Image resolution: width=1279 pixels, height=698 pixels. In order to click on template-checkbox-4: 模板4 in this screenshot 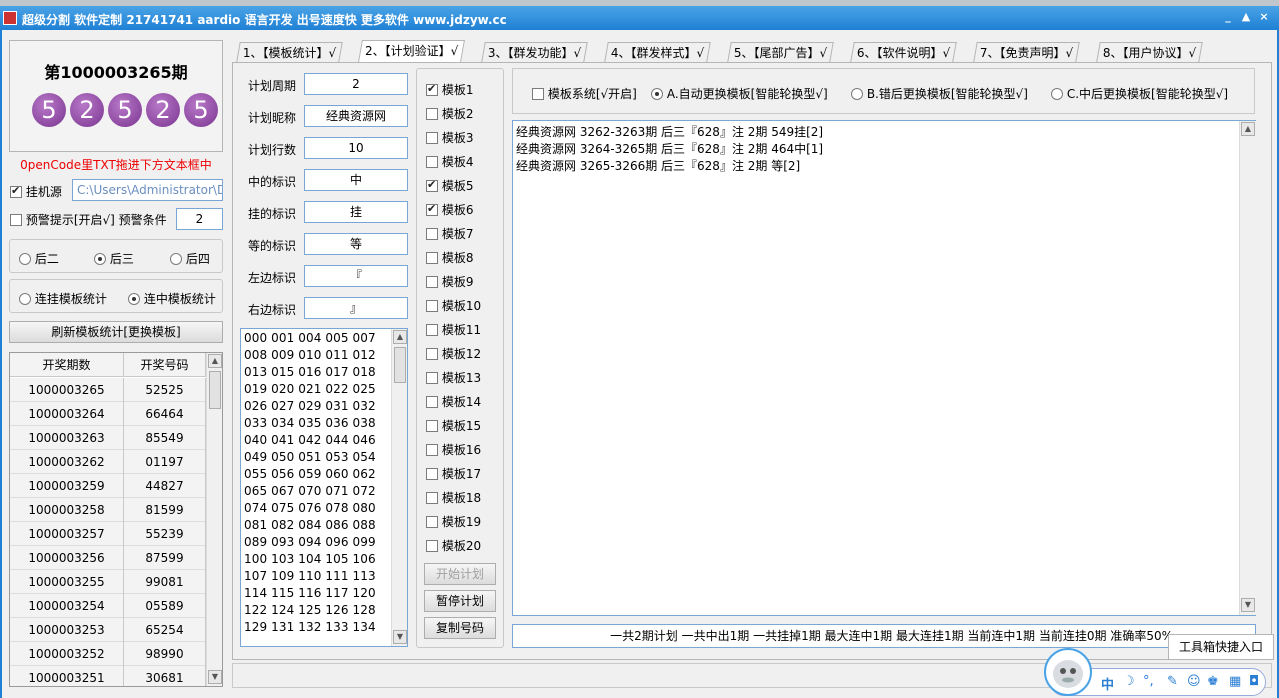, I will do `click(449, 161)`.